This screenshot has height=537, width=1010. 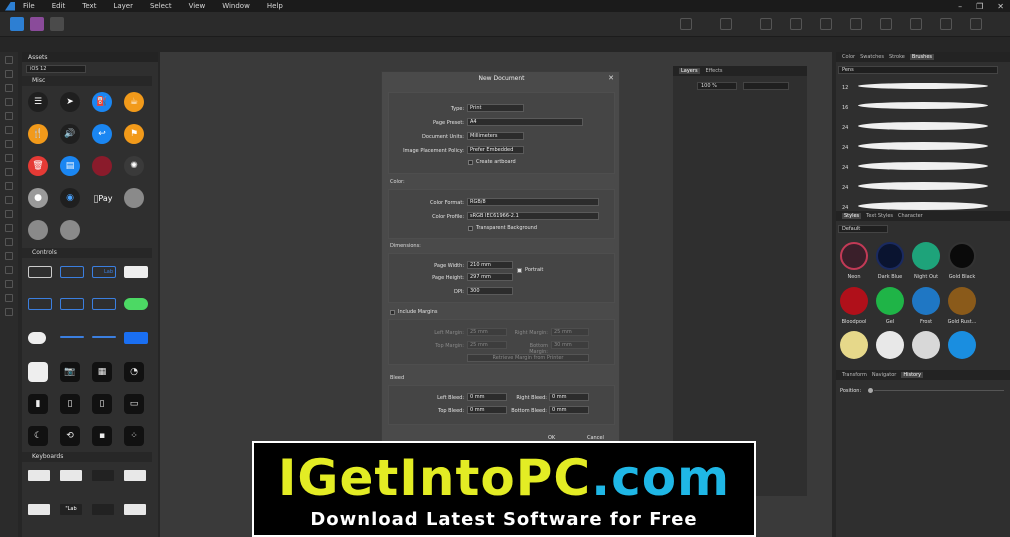 I want to click on menu-help: Help, so click(x=275, y=6).